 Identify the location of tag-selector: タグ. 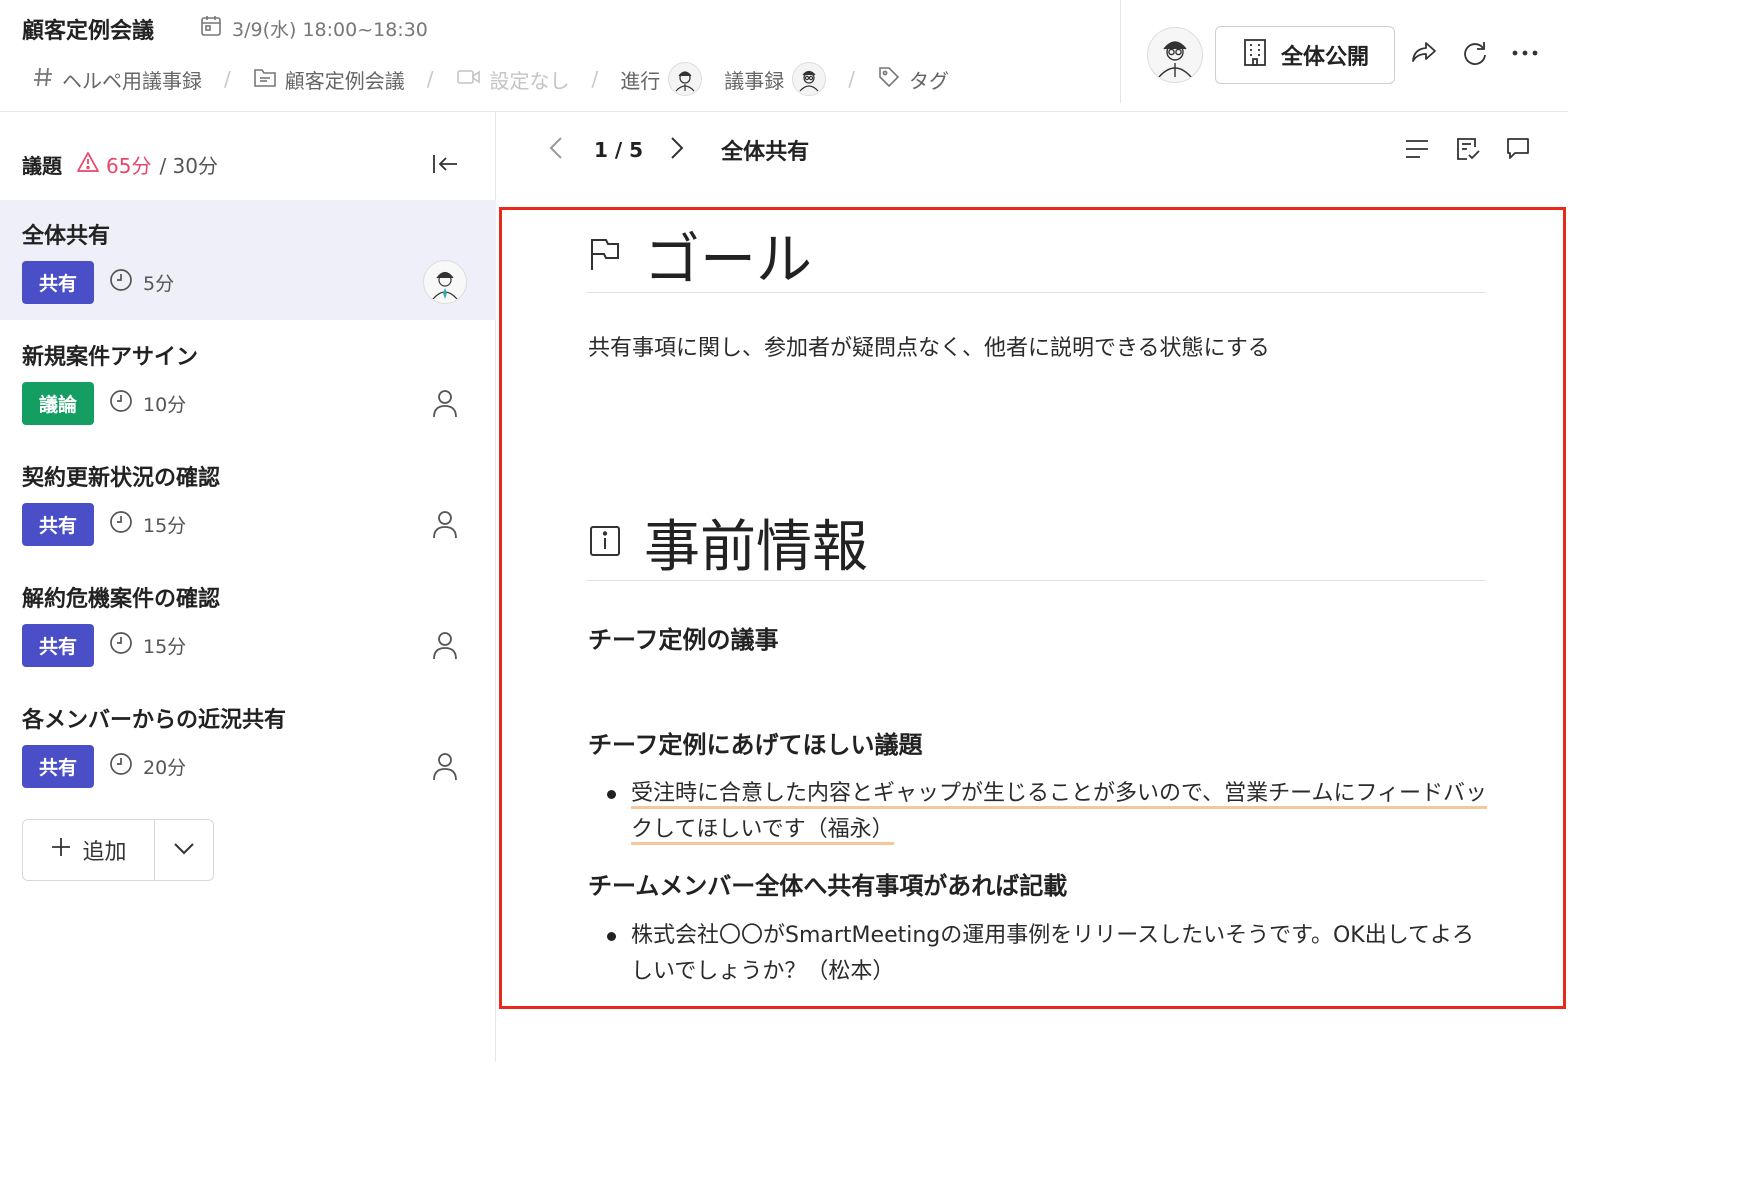
(913, 79).